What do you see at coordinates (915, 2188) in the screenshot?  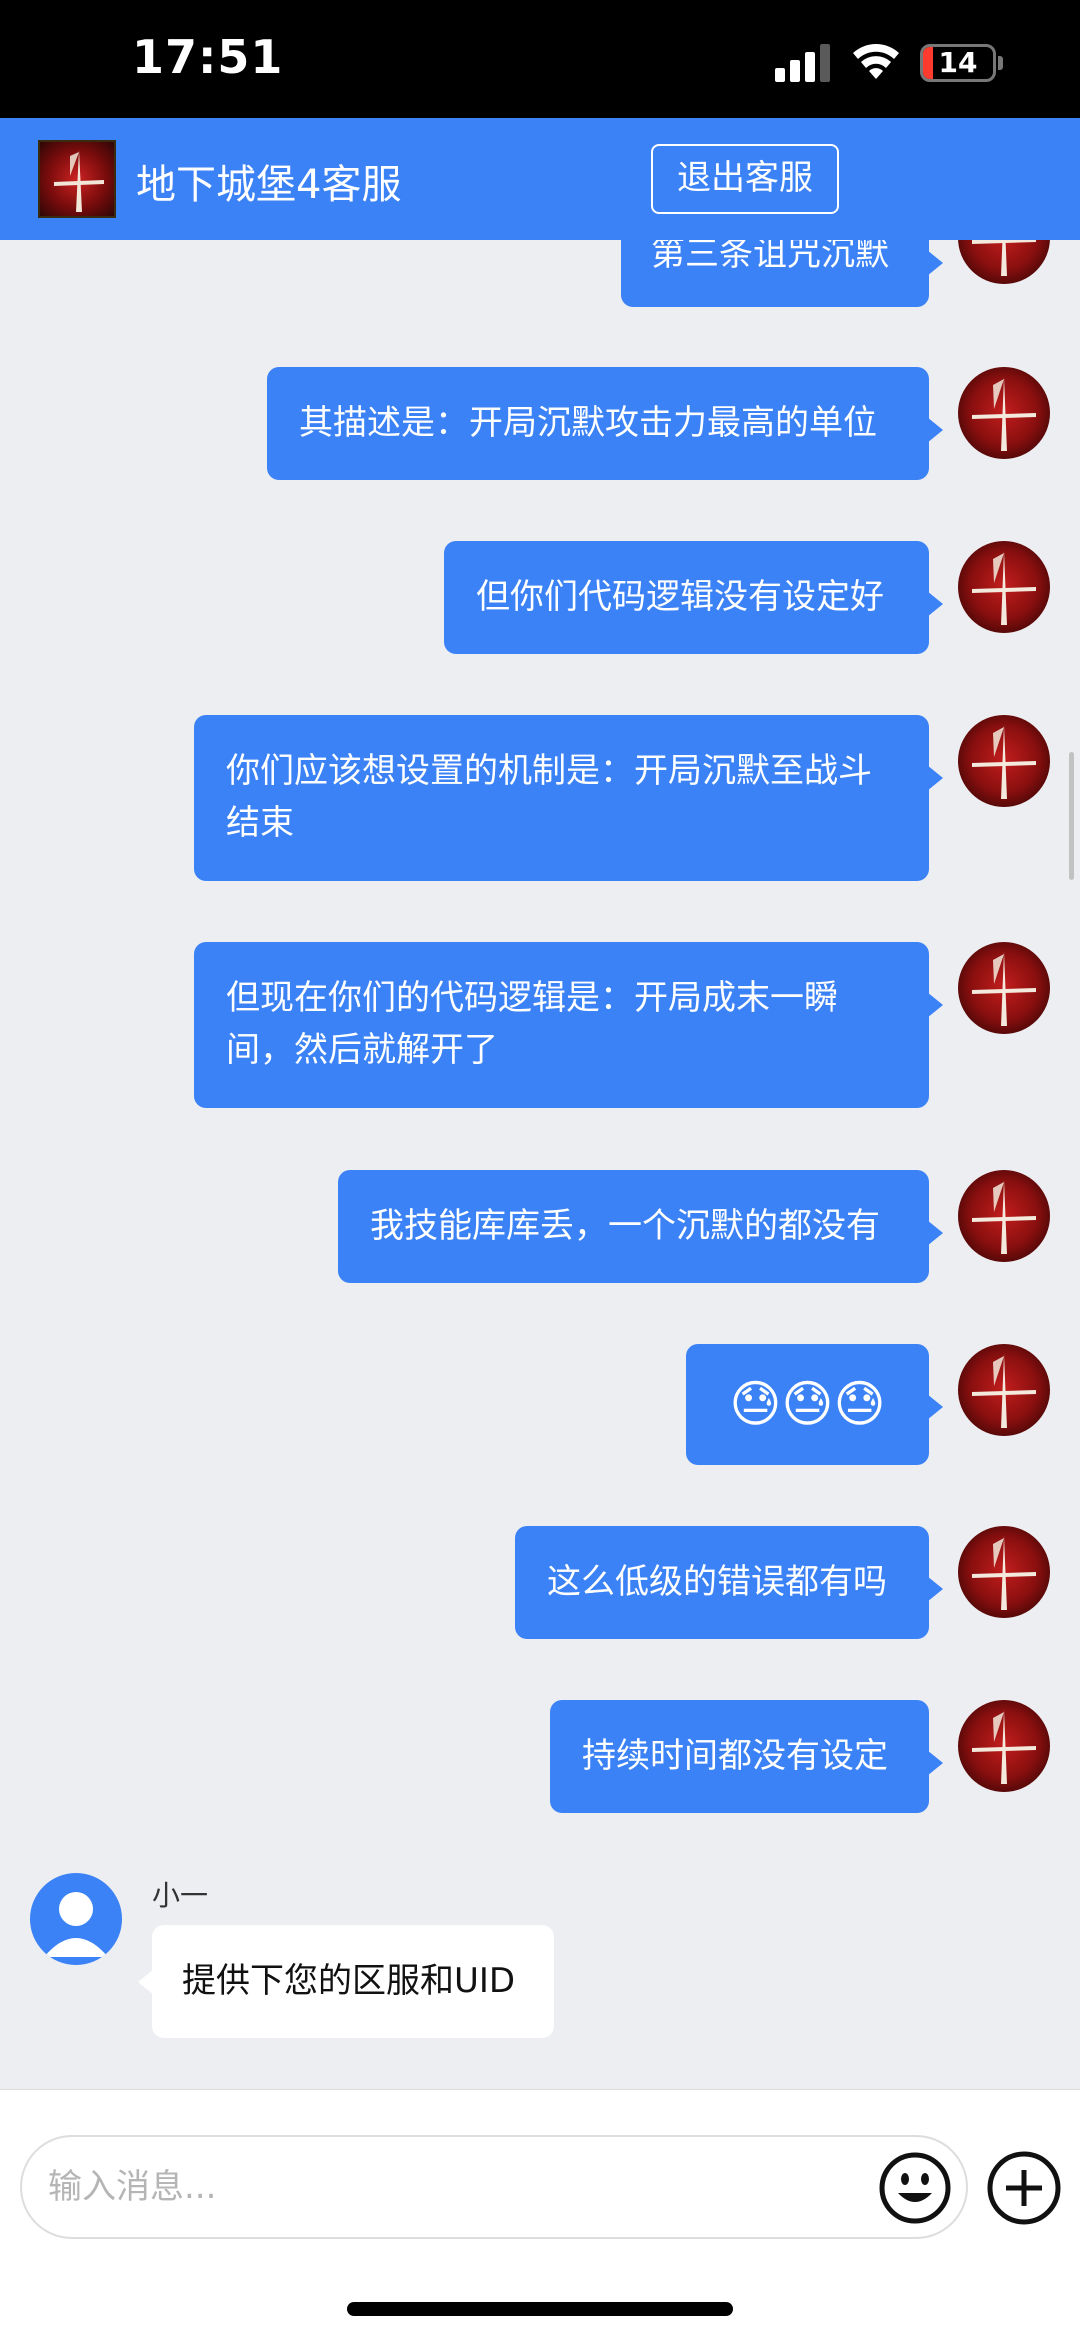 I see `smiley-face-icon` at bounding box center [915, 2188].